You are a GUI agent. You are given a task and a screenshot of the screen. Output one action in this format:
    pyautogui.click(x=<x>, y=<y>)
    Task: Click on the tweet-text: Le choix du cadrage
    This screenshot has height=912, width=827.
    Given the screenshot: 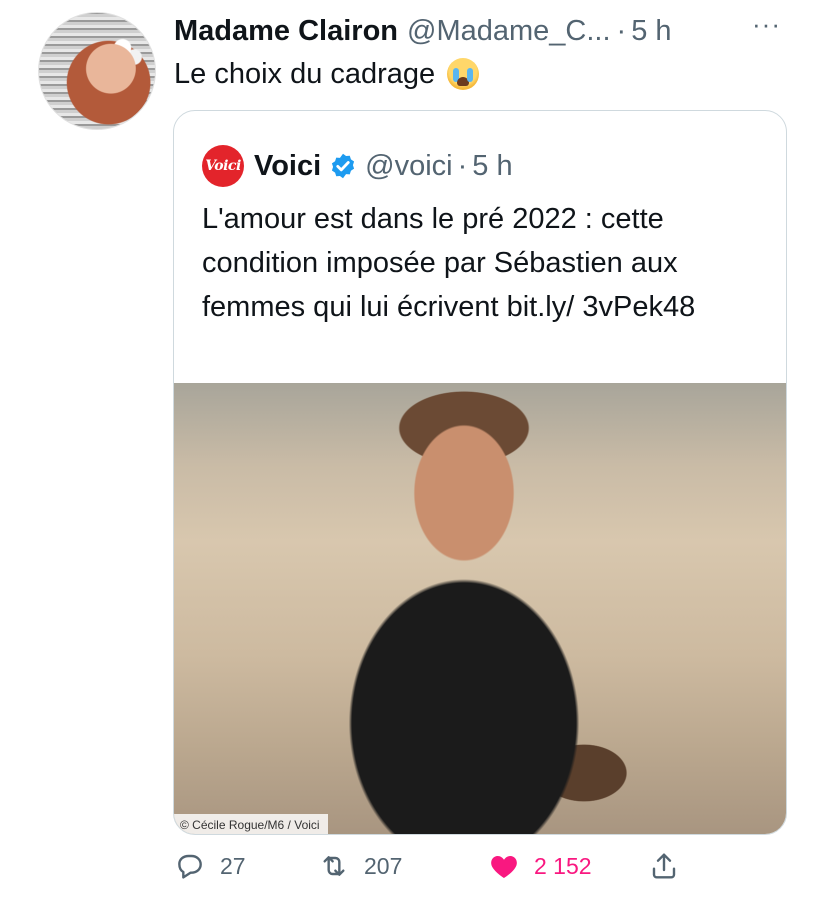 What is the action you would take?
    pyautogui.click(x=327, y=74)
    